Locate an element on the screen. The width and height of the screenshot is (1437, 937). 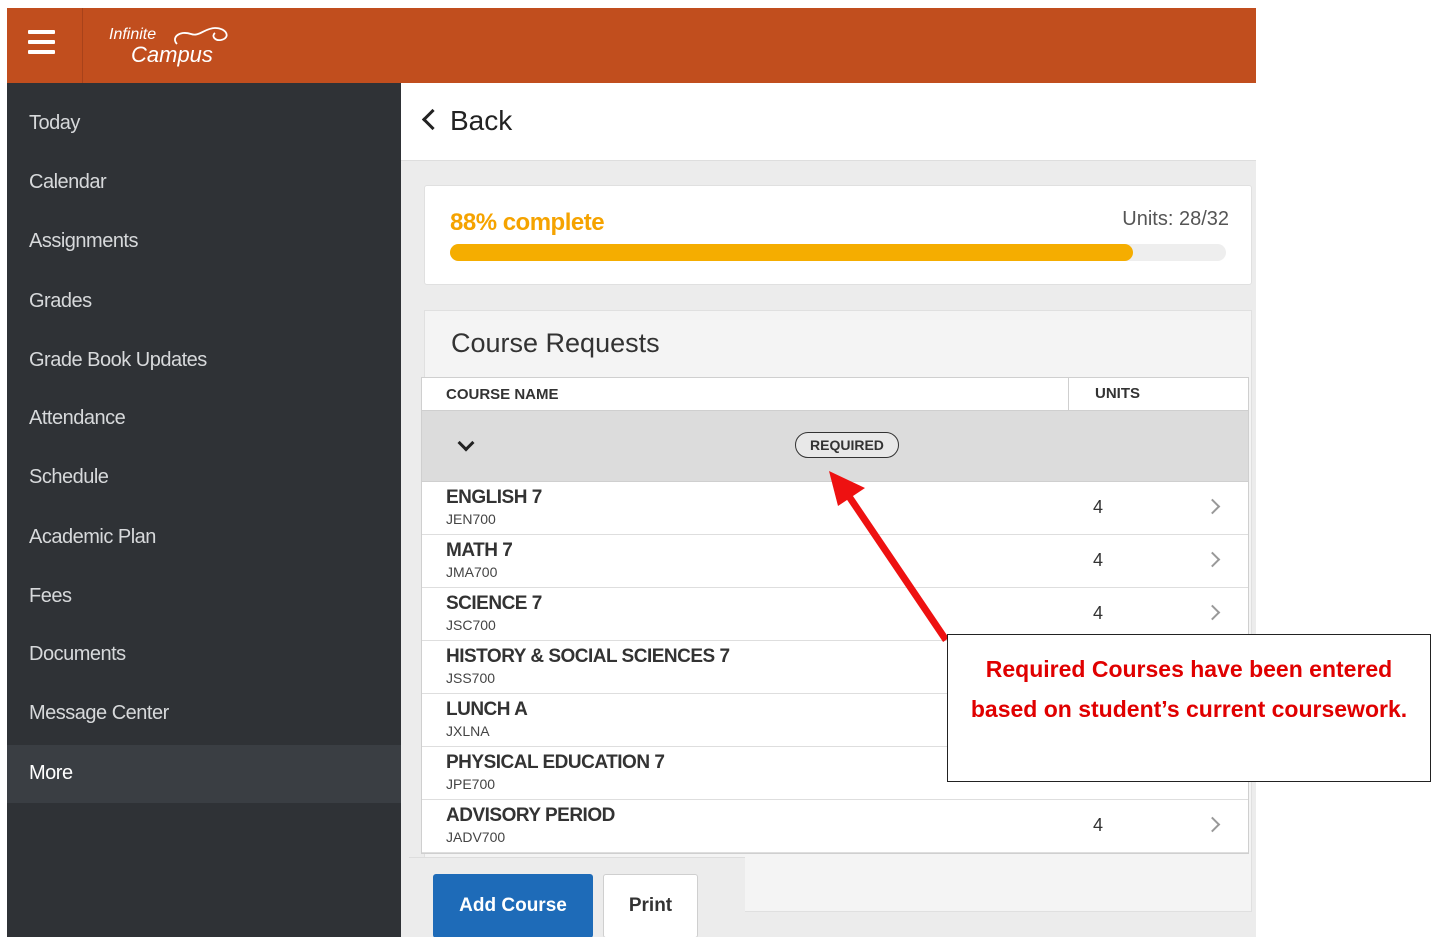
sidebar-item-message-center: Message Center is located at coordinates (204, 714).